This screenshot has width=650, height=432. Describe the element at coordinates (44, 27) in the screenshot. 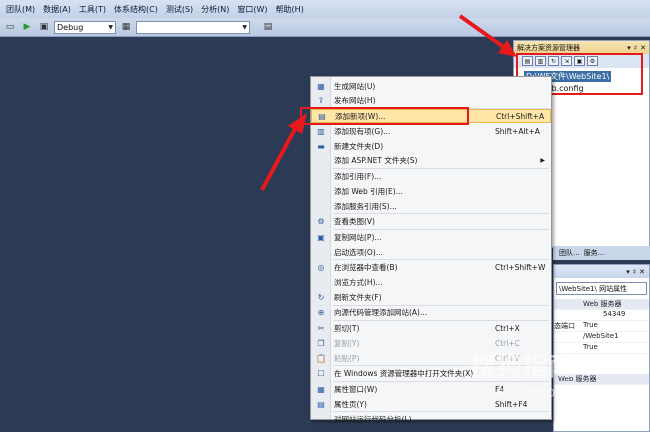

I see `config-icon: ▣` at that location.